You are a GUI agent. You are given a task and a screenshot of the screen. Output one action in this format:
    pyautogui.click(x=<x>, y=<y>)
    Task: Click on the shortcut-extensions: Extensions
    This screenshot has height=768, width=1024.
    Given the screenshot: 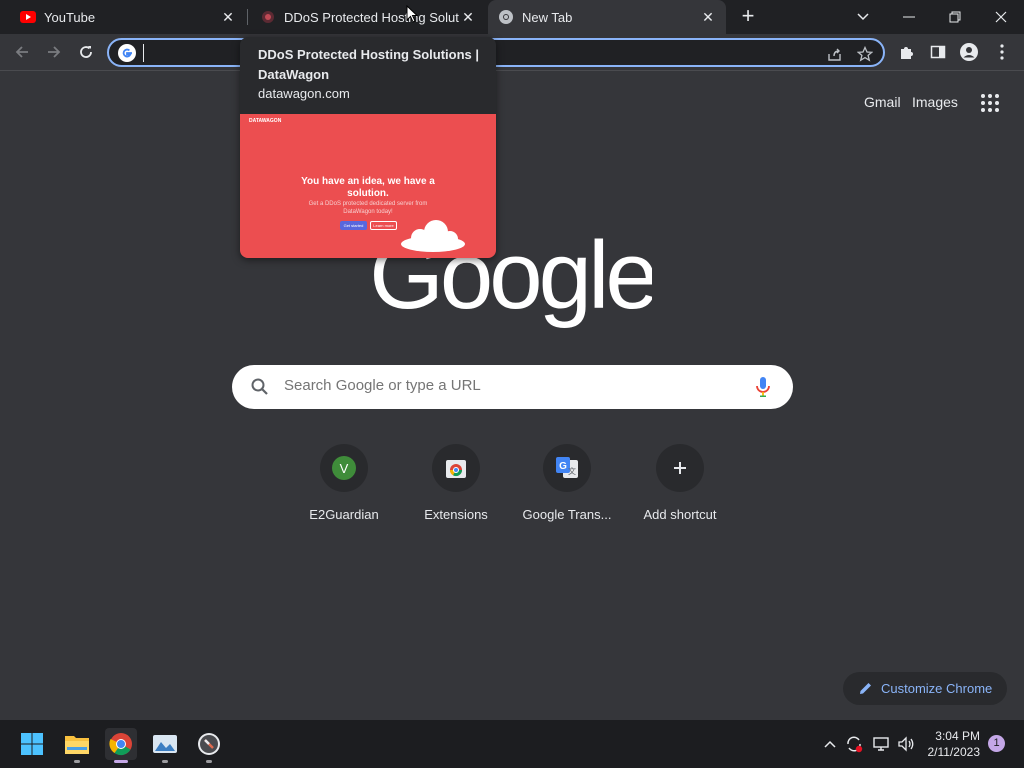 What is the action you would take?
    pyautogui.click(x=456, y=489)
    